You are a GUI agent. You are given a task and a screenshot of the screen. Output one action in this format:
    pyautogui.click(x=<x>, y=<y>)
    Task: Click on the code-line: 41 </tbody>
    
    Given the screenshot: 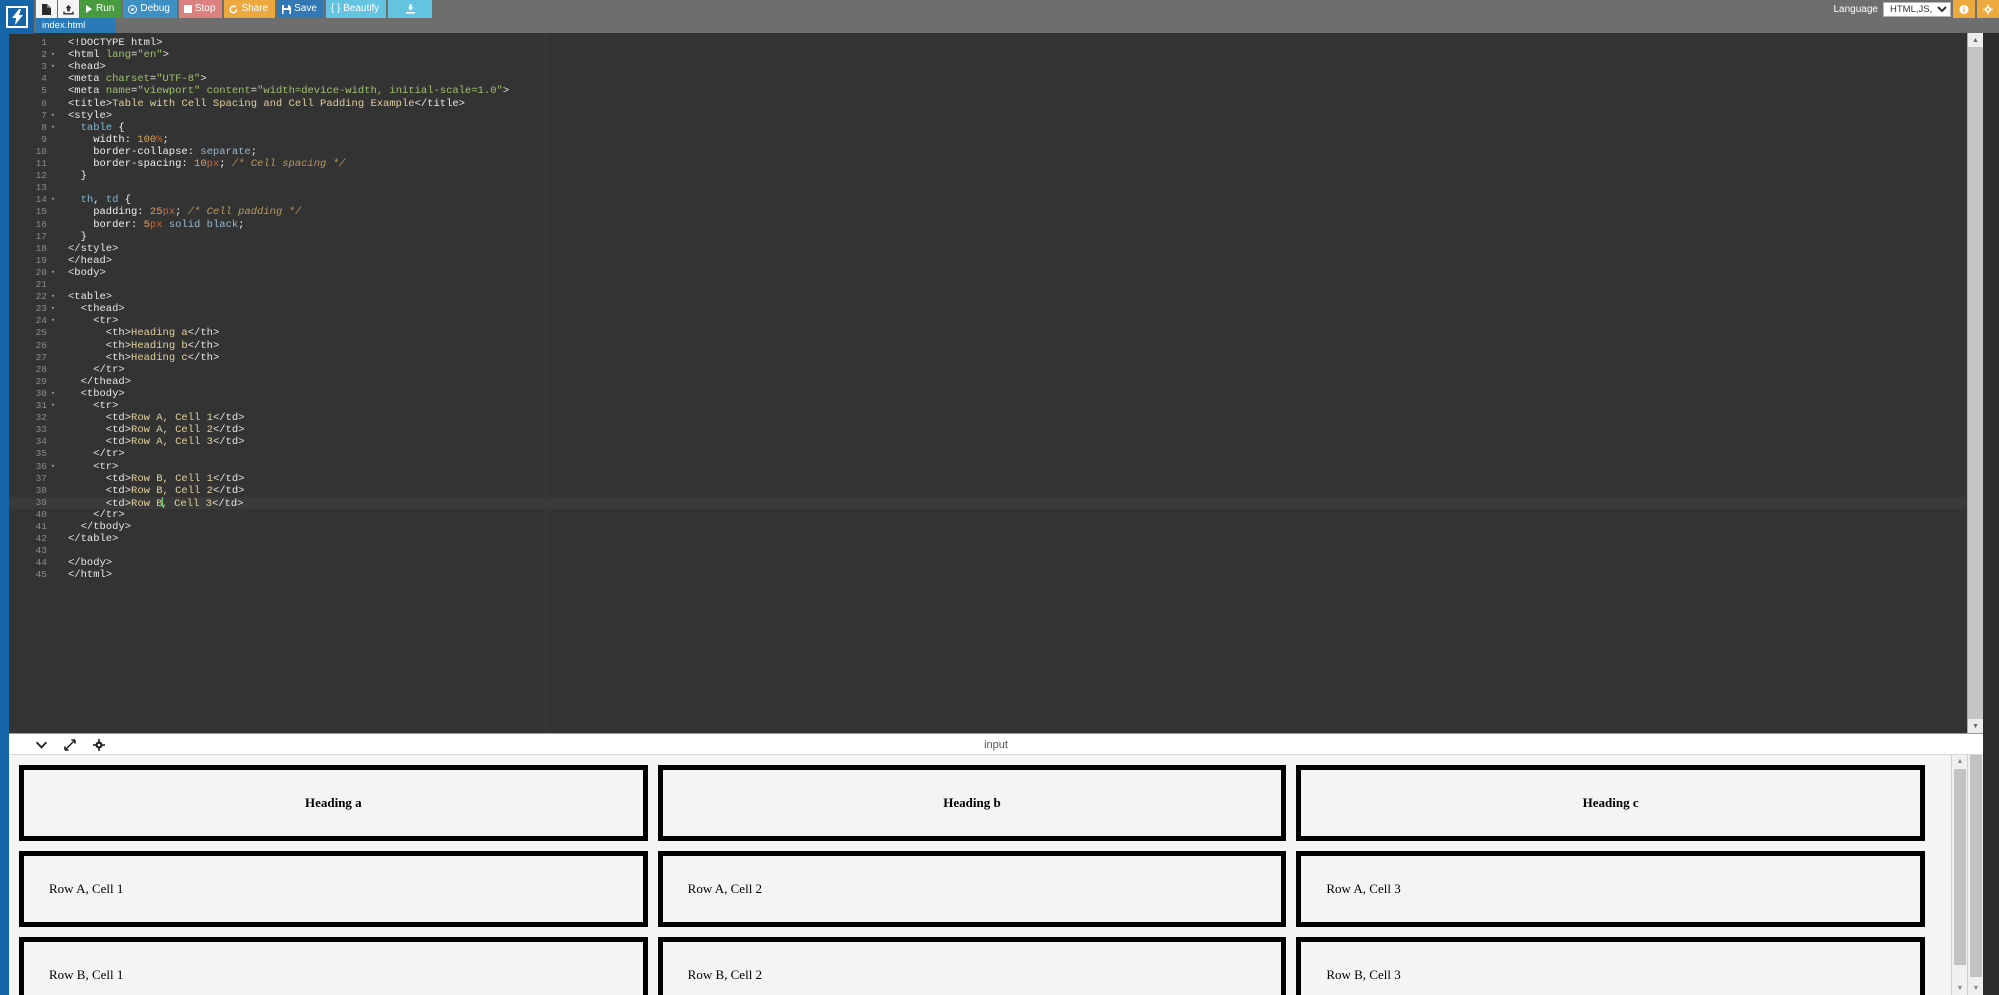 What is the action you would take?
    pyautogui.click(x=996, y=527)
    